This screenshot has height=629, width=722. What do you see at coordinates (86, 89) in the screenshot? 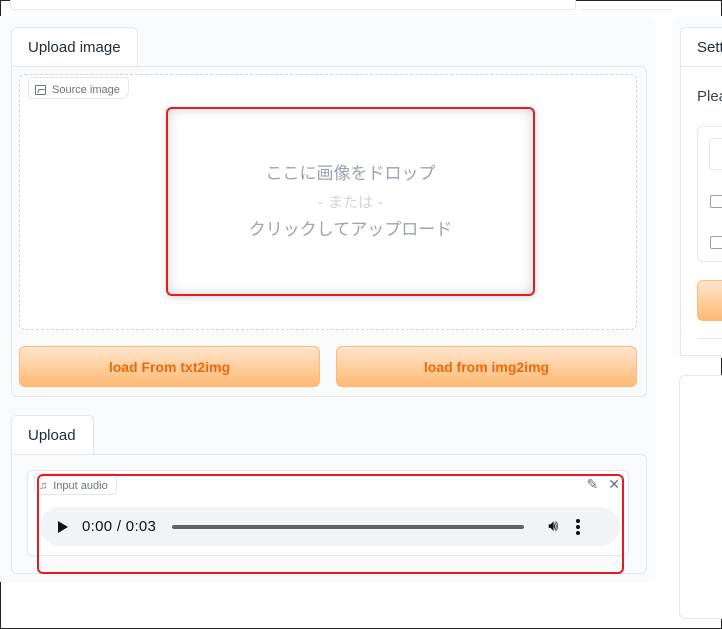
I see `source-image-label-text: Source image` at bounding box center [86, 89].